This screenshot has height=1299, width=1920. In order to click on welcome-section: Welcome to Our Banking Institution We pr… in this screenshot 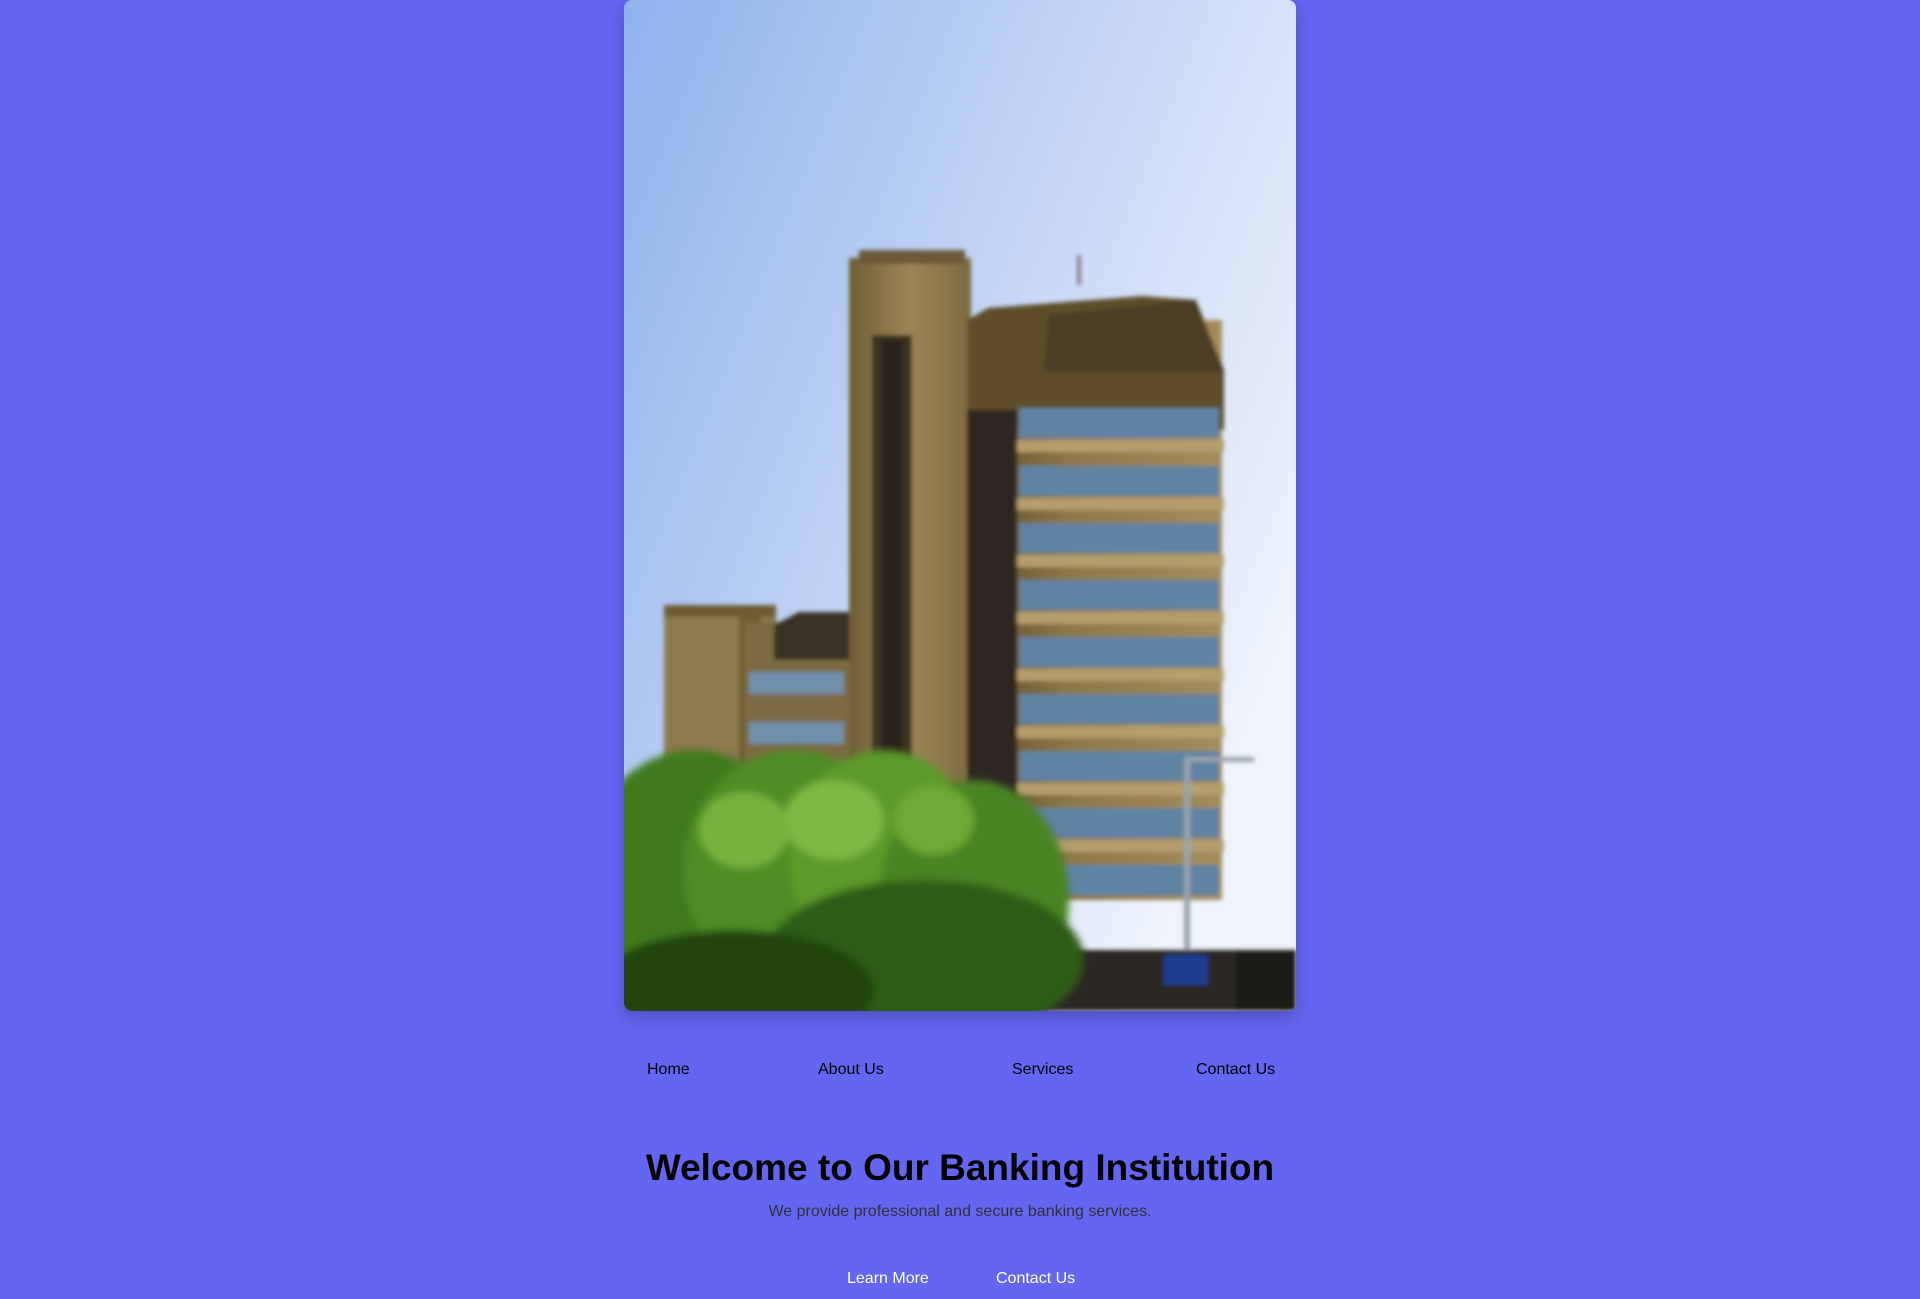, I will do `click(960, 1182)`.